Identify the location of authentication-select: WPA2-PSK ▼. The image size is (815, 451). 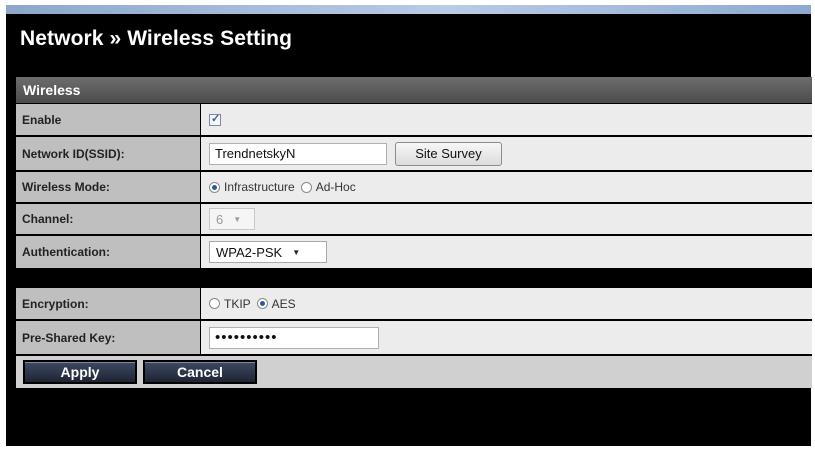
(268, 252).